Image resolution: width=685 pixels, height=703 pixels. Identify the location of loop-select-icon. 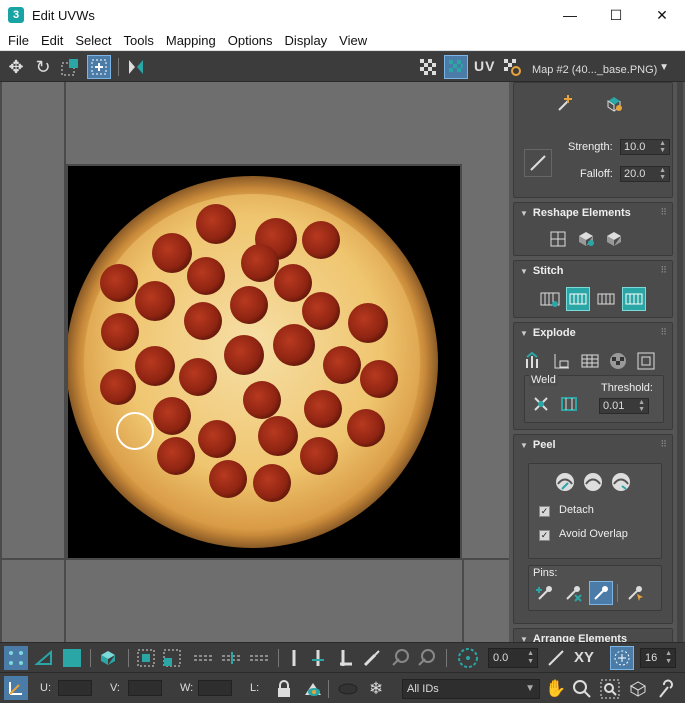
(204, 658).